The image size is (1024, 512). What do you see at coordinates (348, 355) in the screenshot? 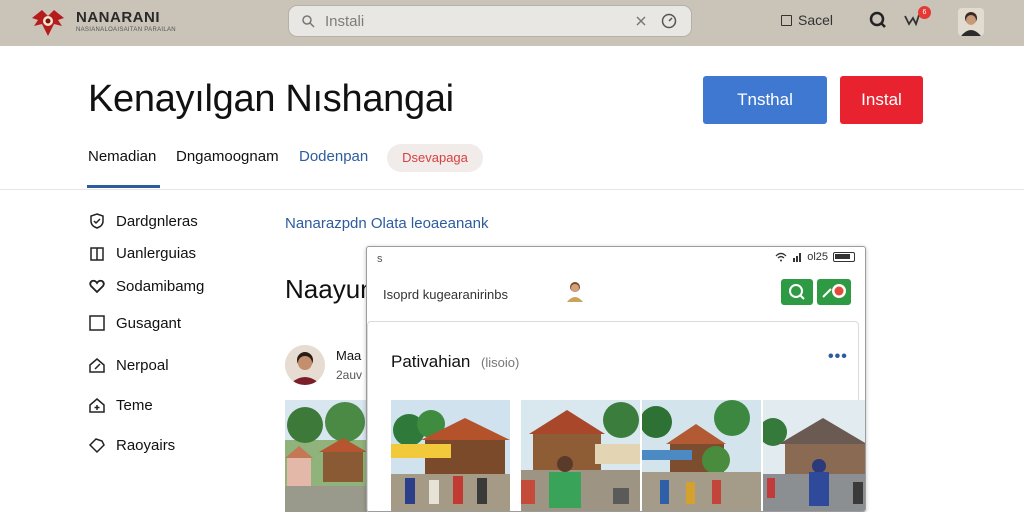
I see `post-author-name: Maa` at bounding box center [348, 355].